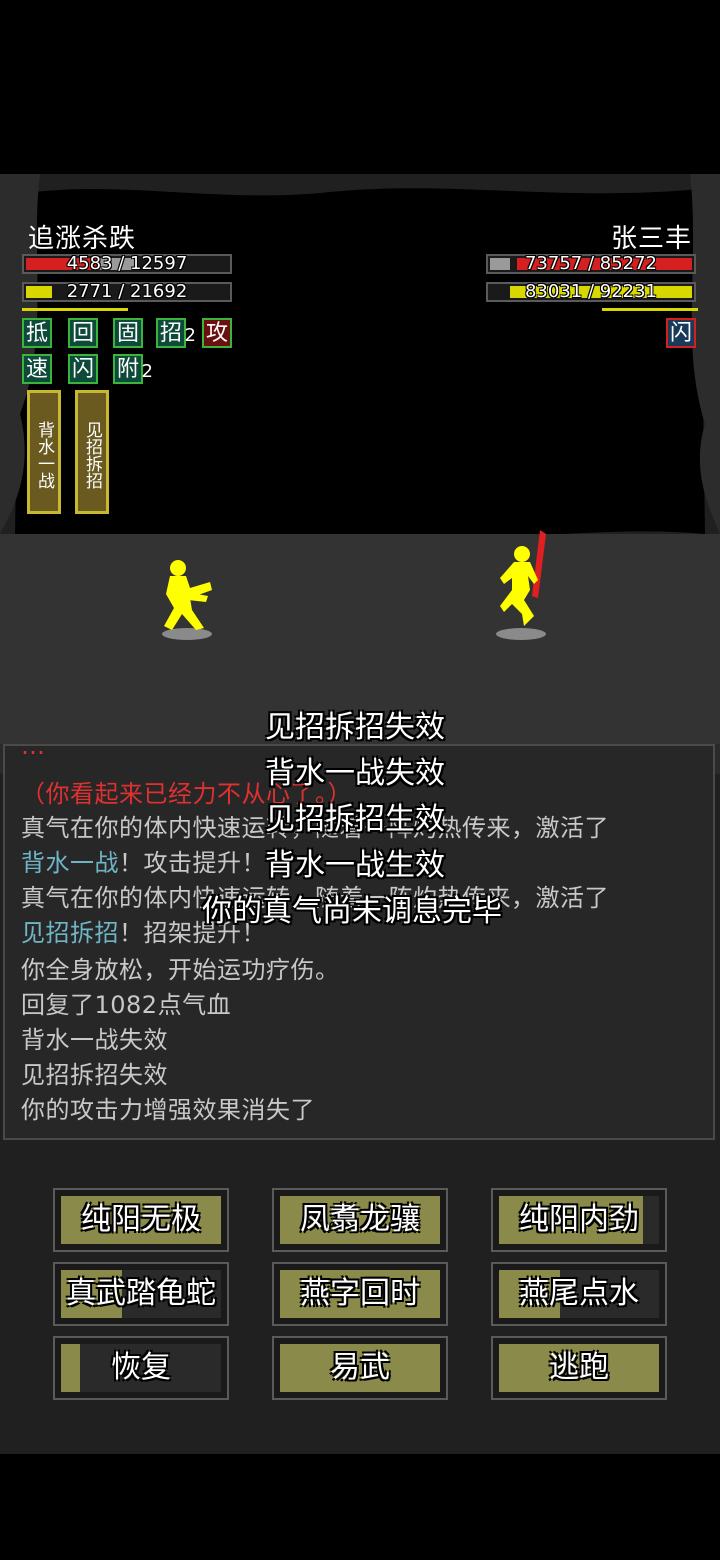 The image size is (720, 1560). I want to click on enemy-hp-text: 73757 / 85272, so click(591, 263).